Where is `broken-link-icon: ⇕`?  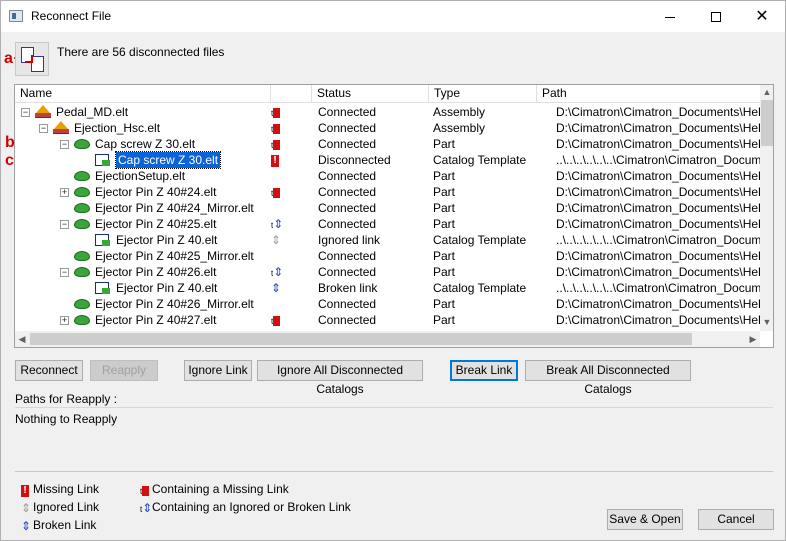 broken-link-icon: ⇕ is located at coordinates (276, 288).